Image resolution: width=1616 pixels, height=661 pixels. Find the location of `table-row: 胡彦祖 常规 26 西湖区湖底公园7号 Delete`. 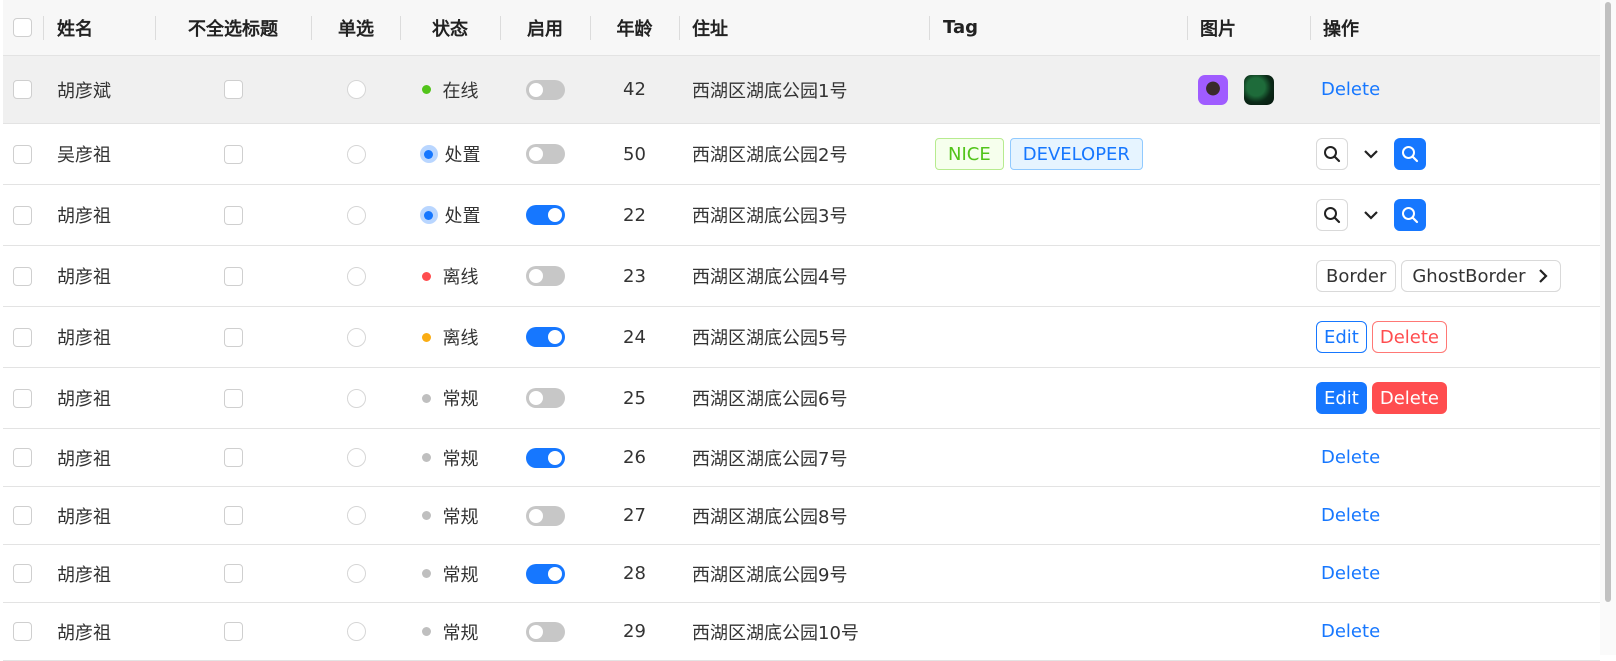

table-row: 胡彦祖 常规 26 西湖区湖底公园7号 Delete is located at coordinates (801, 458).